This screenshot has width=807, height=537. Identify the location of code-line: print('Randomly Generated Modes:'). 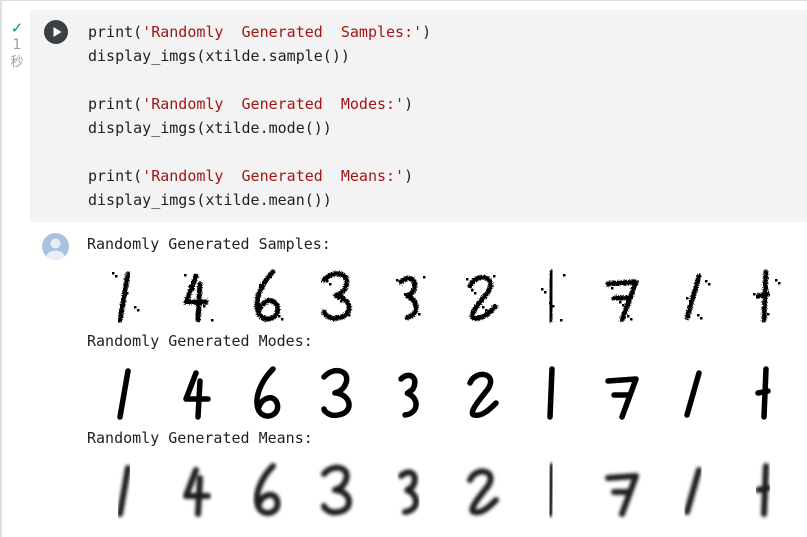
(251, 104).